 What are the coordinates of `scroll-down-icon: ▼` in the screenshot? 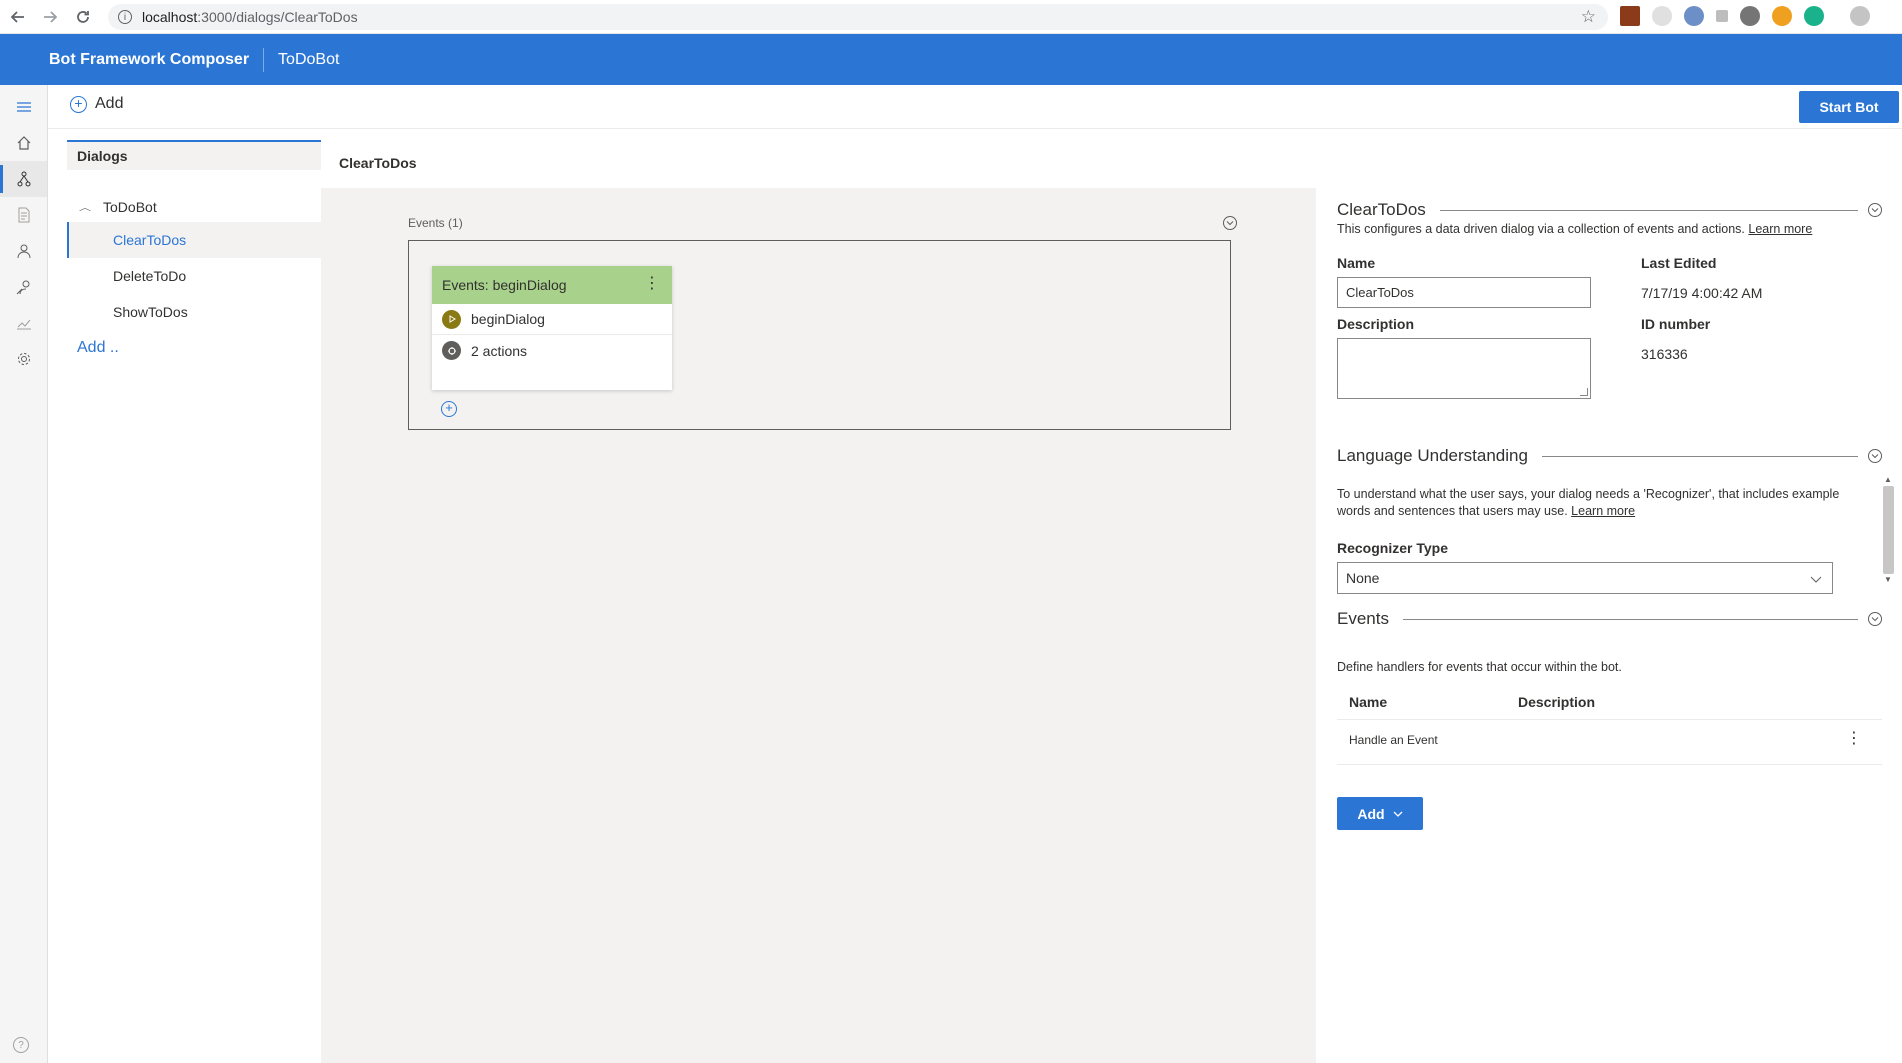 It's located at (1888, 580).